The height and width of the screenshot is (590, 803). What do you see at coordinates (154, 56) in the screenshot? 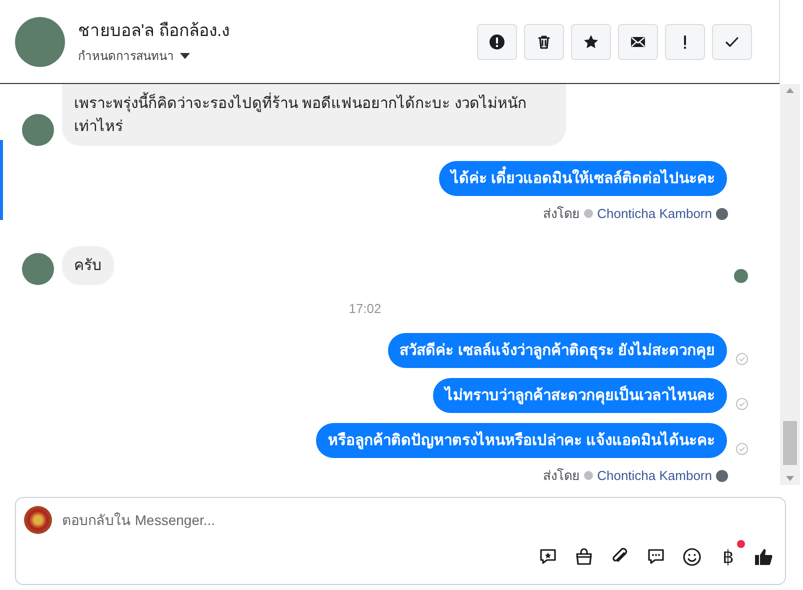
I see `conversation-settings-dropdown: กำหนดการสนทนา` at bounding box center [154, 56].